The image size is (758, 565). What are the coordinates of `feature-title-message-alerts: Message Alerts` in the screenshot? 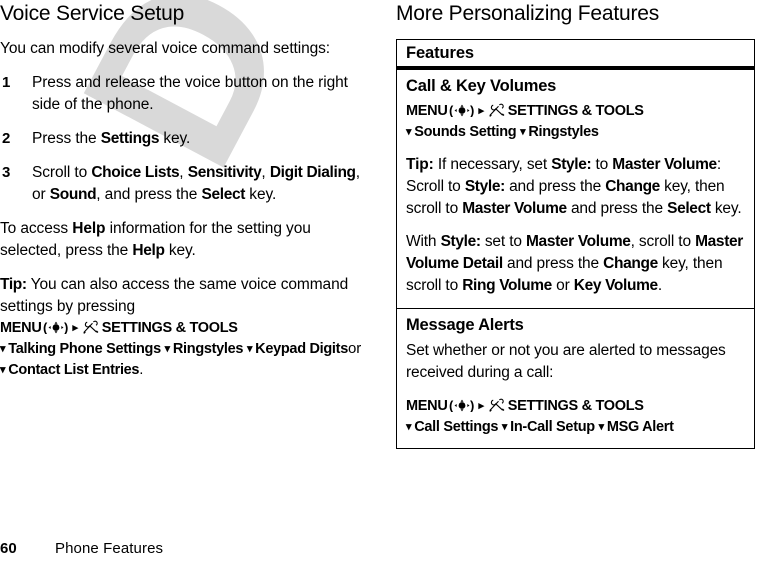 It's located at (465, 325).